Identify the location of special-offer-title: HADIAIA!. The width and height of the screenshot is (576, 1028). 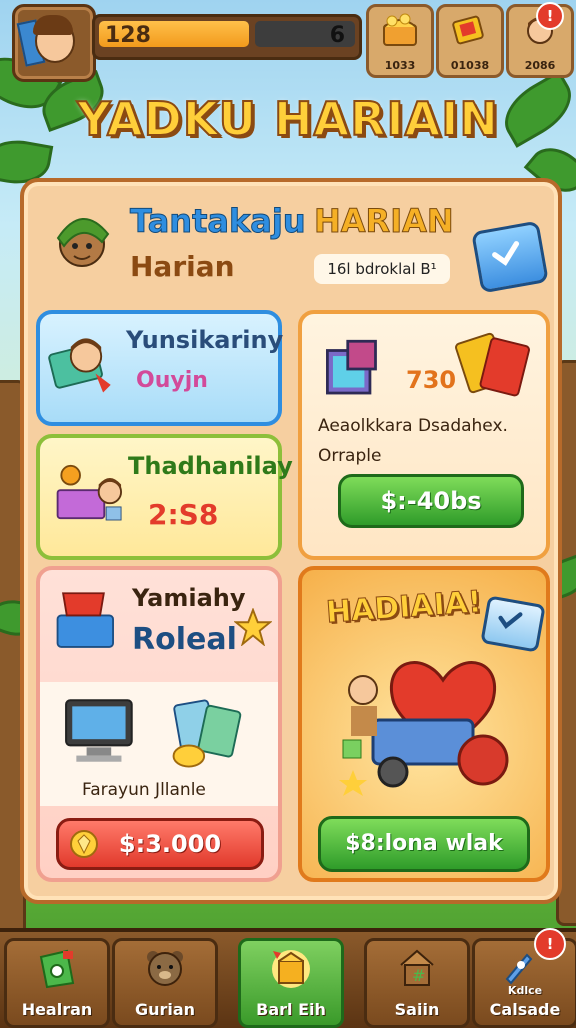
(403, 607).